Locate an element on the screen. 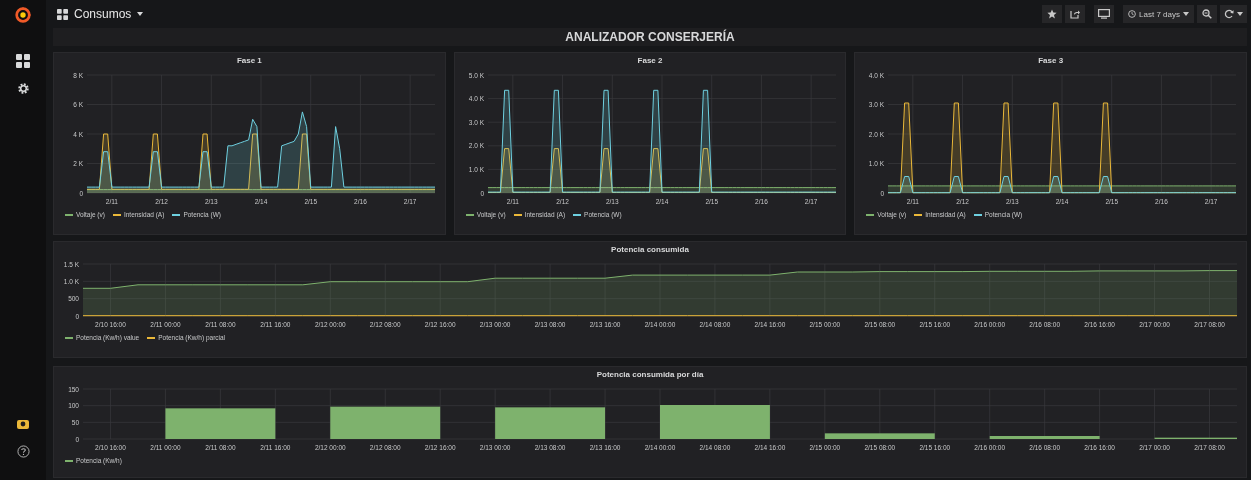 This screenshot has width=1251, height=480. share-button is located at coordinates (1075, 14).